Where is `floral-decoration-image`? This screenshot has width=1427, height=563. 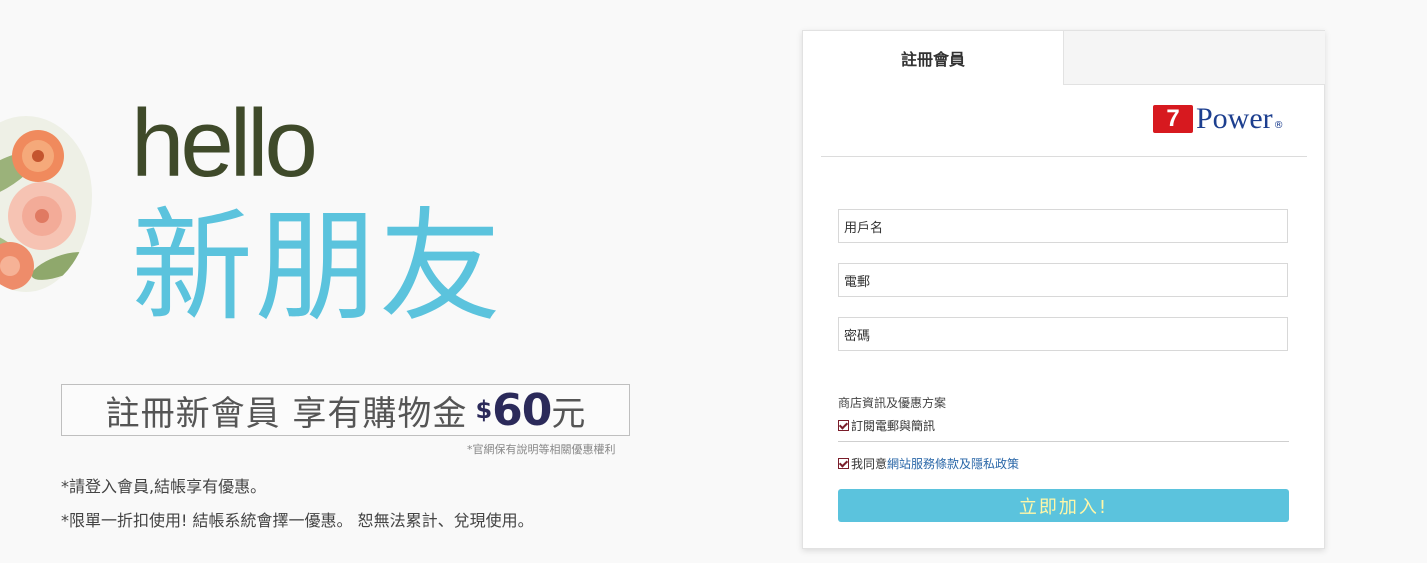
floral-decoration-image is located at coordinates (46, 204).